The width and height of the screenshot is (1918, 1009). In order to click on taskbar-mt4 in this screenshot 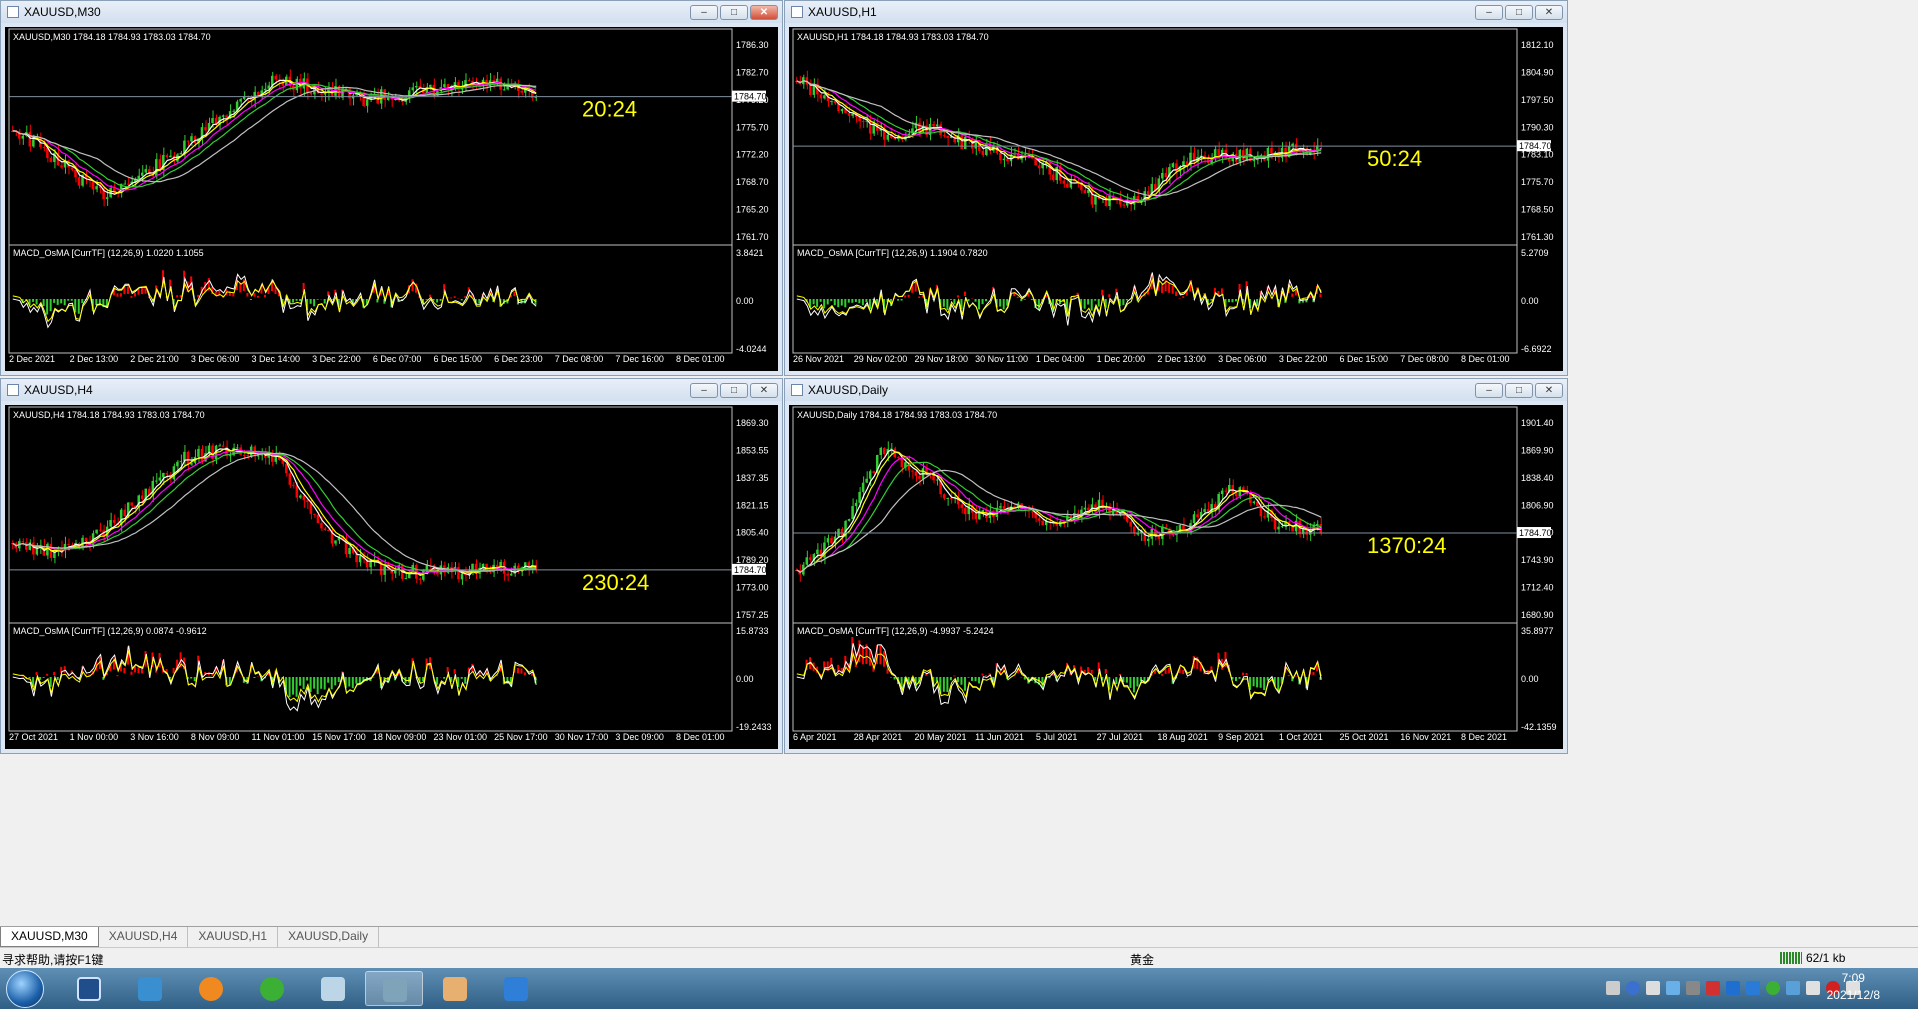, I will do `click(394, 988)`.